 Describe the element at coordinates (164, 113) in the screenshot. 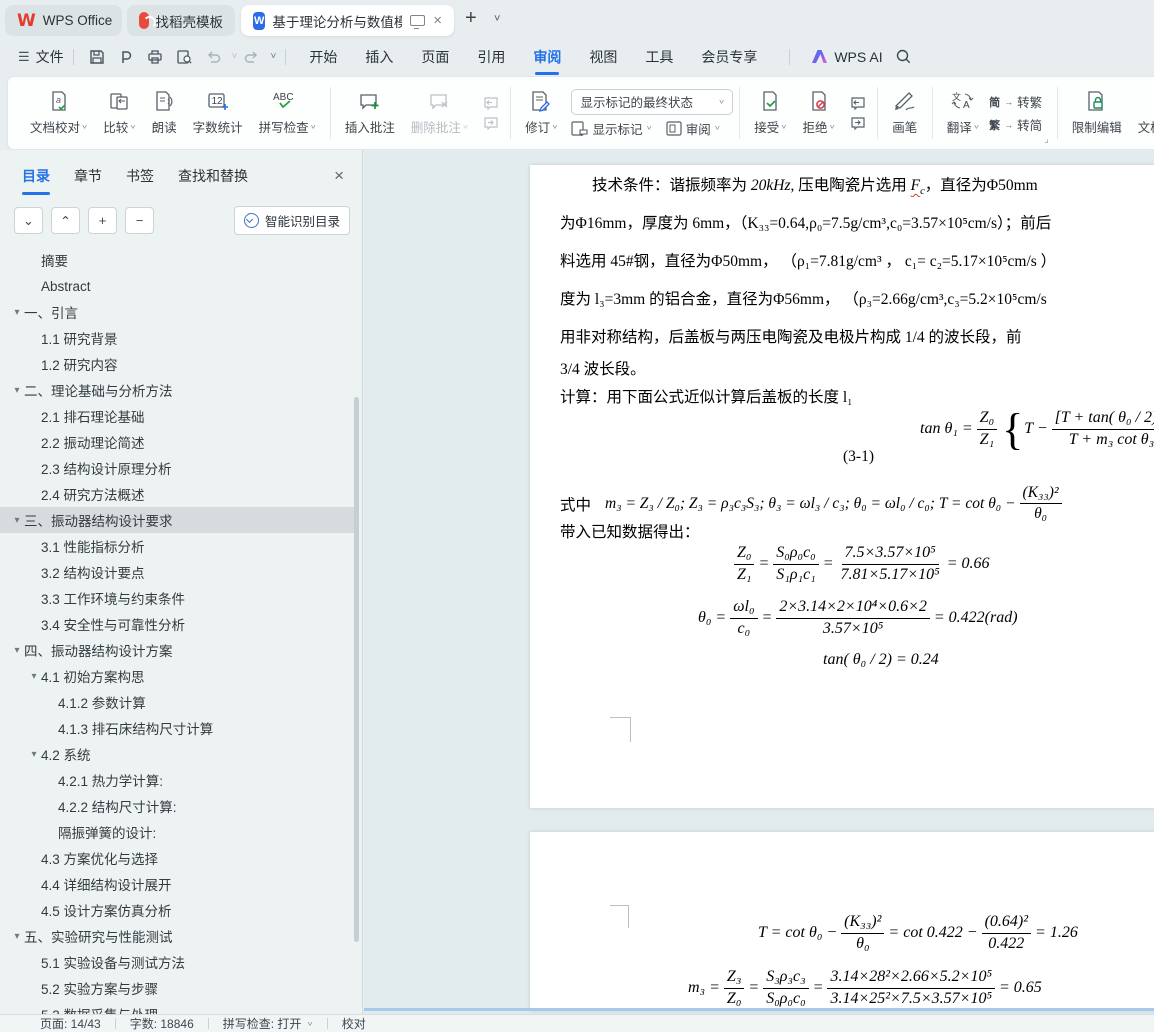

I see `read-aloud-button: 朗读` at that location.